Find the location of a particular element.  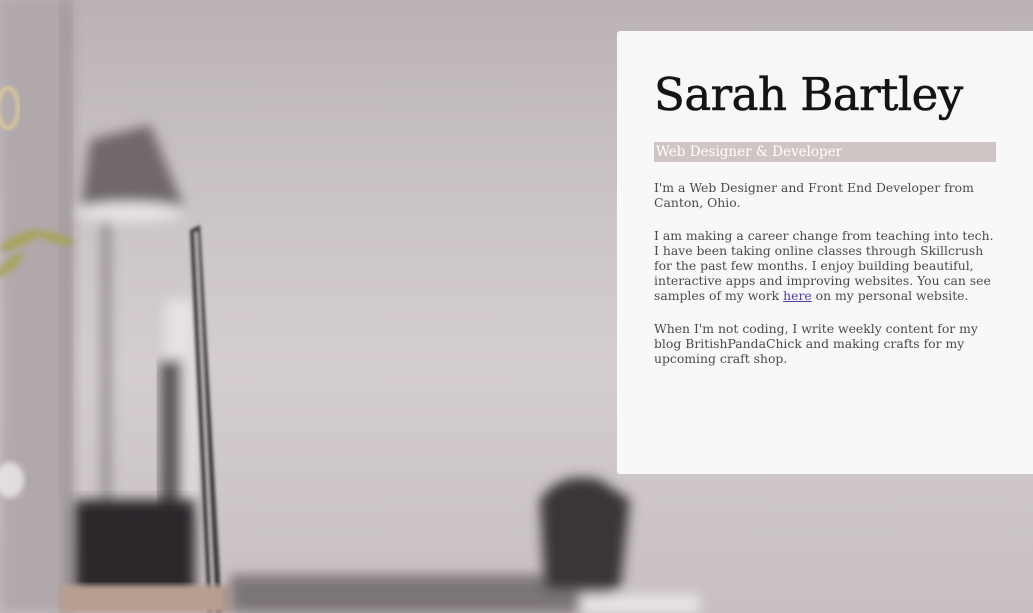

profile-name: Sarah Bartley is located at coordinates (809, 94).